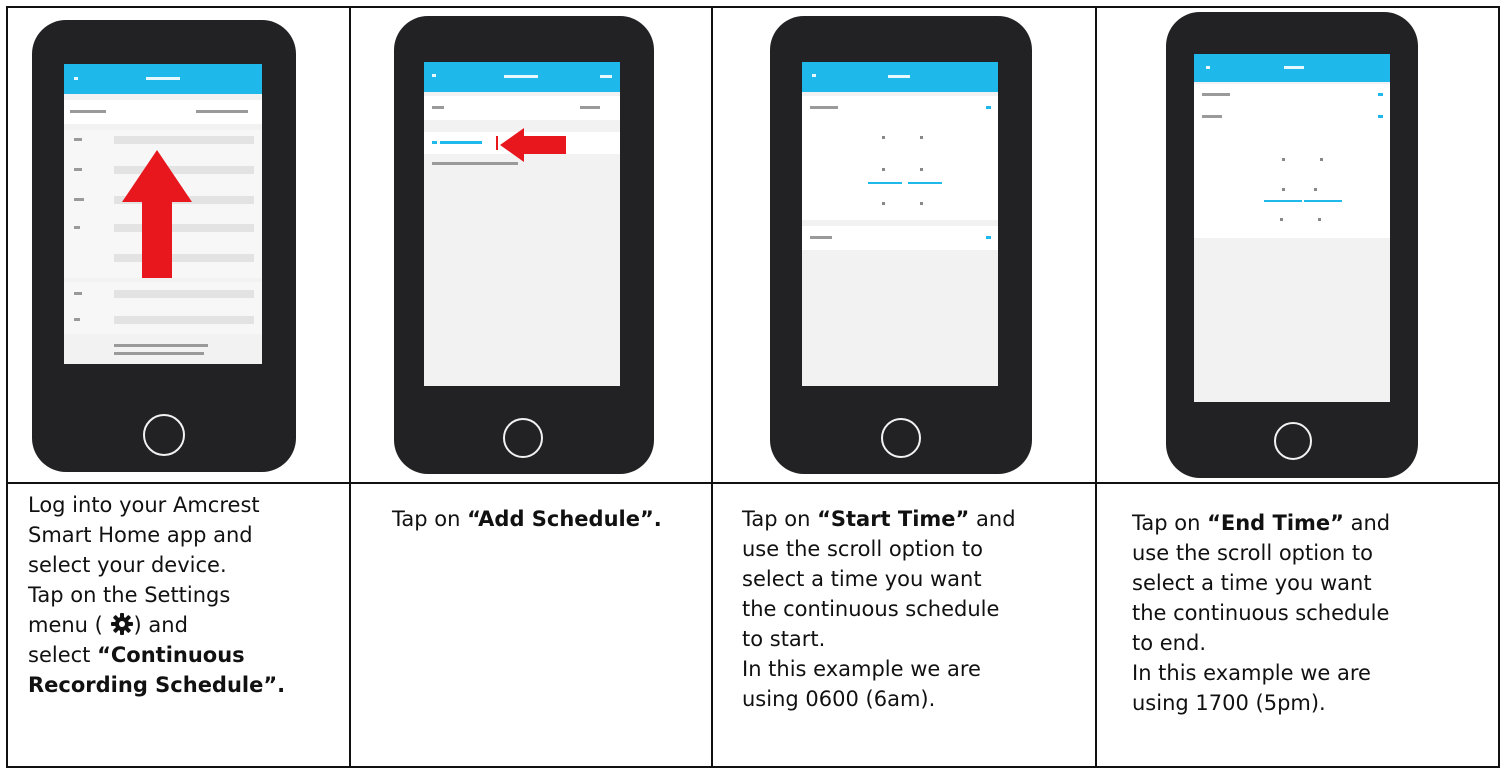  Describe the element at coordinates (1169, 643) in the screenshot. I see `caption-text: to end.` at that location.